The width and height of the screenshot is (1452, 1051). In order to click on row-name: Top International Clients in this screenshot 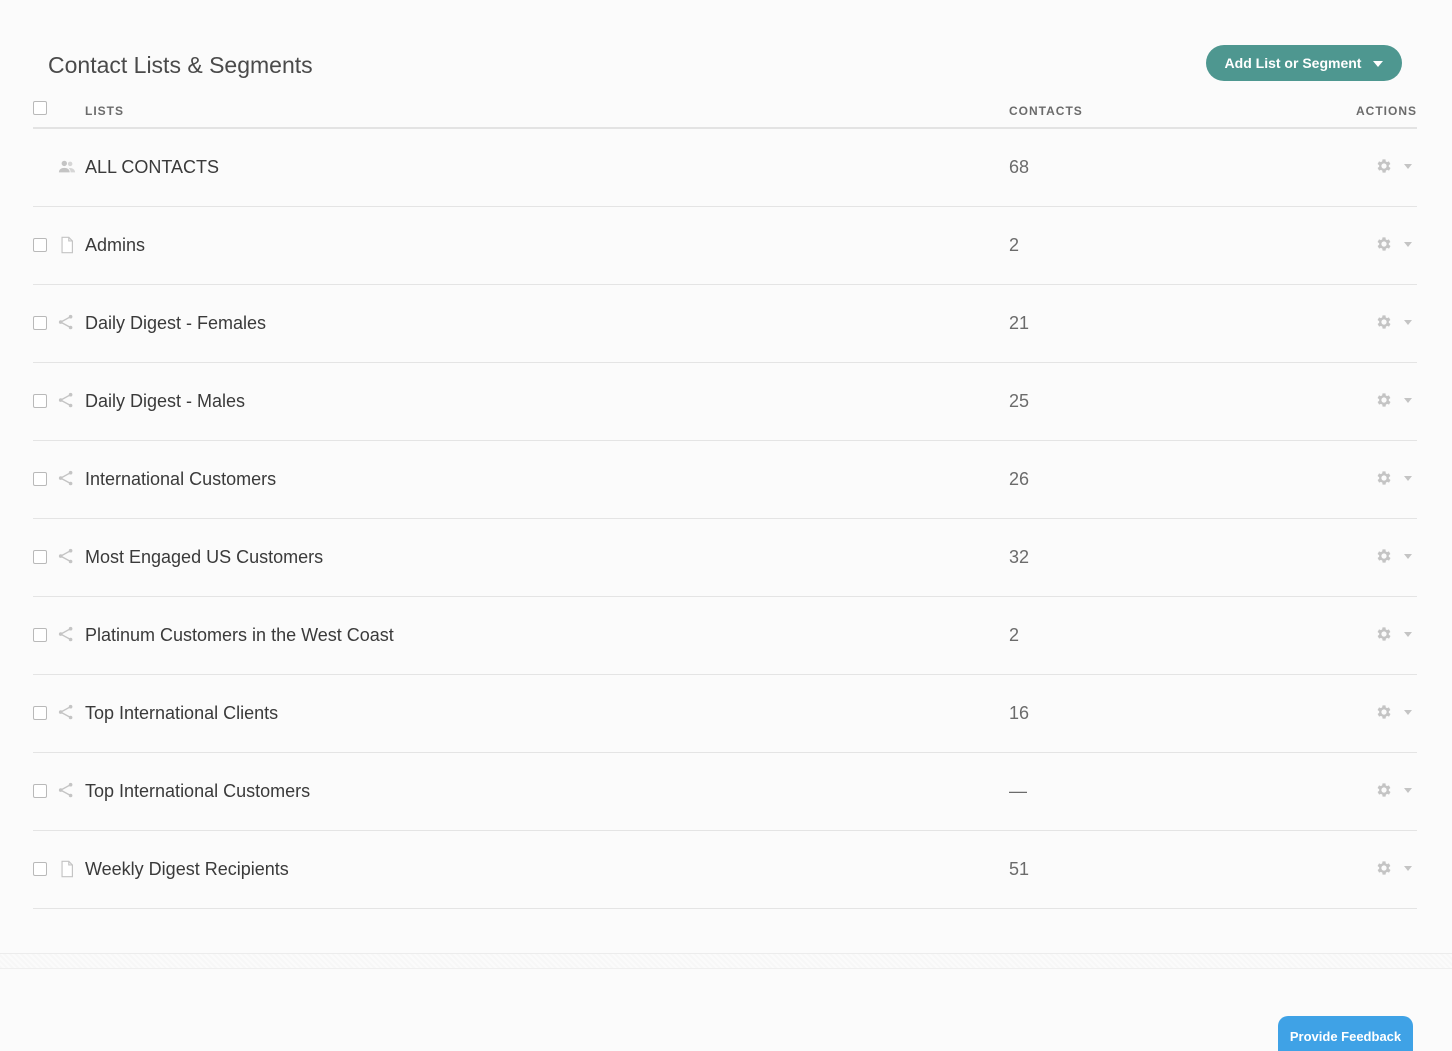, I will do `click(181, 713)`.